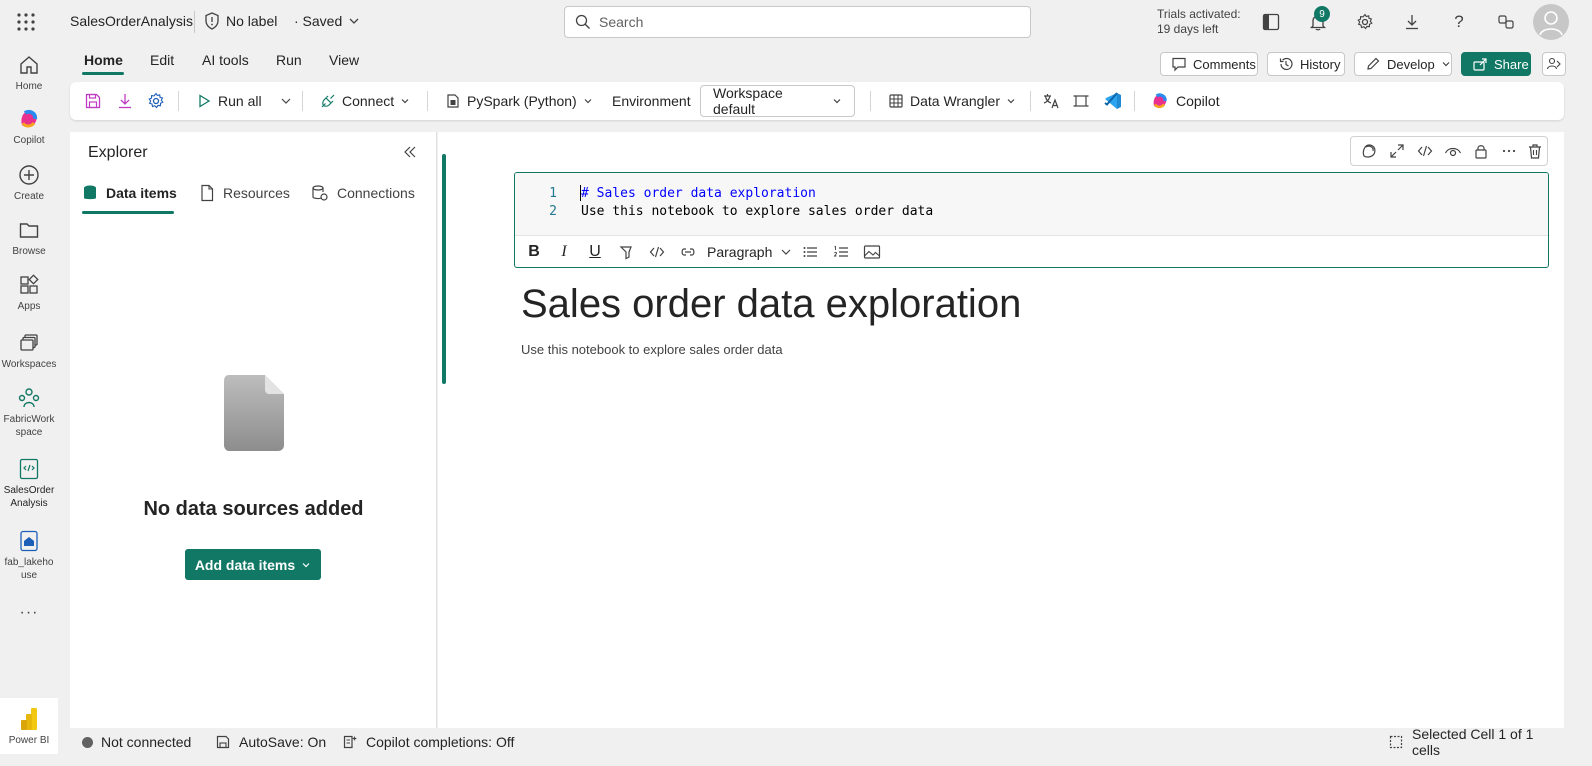  I want to click on tab-data-items-label: Data items, so click(141, 193).